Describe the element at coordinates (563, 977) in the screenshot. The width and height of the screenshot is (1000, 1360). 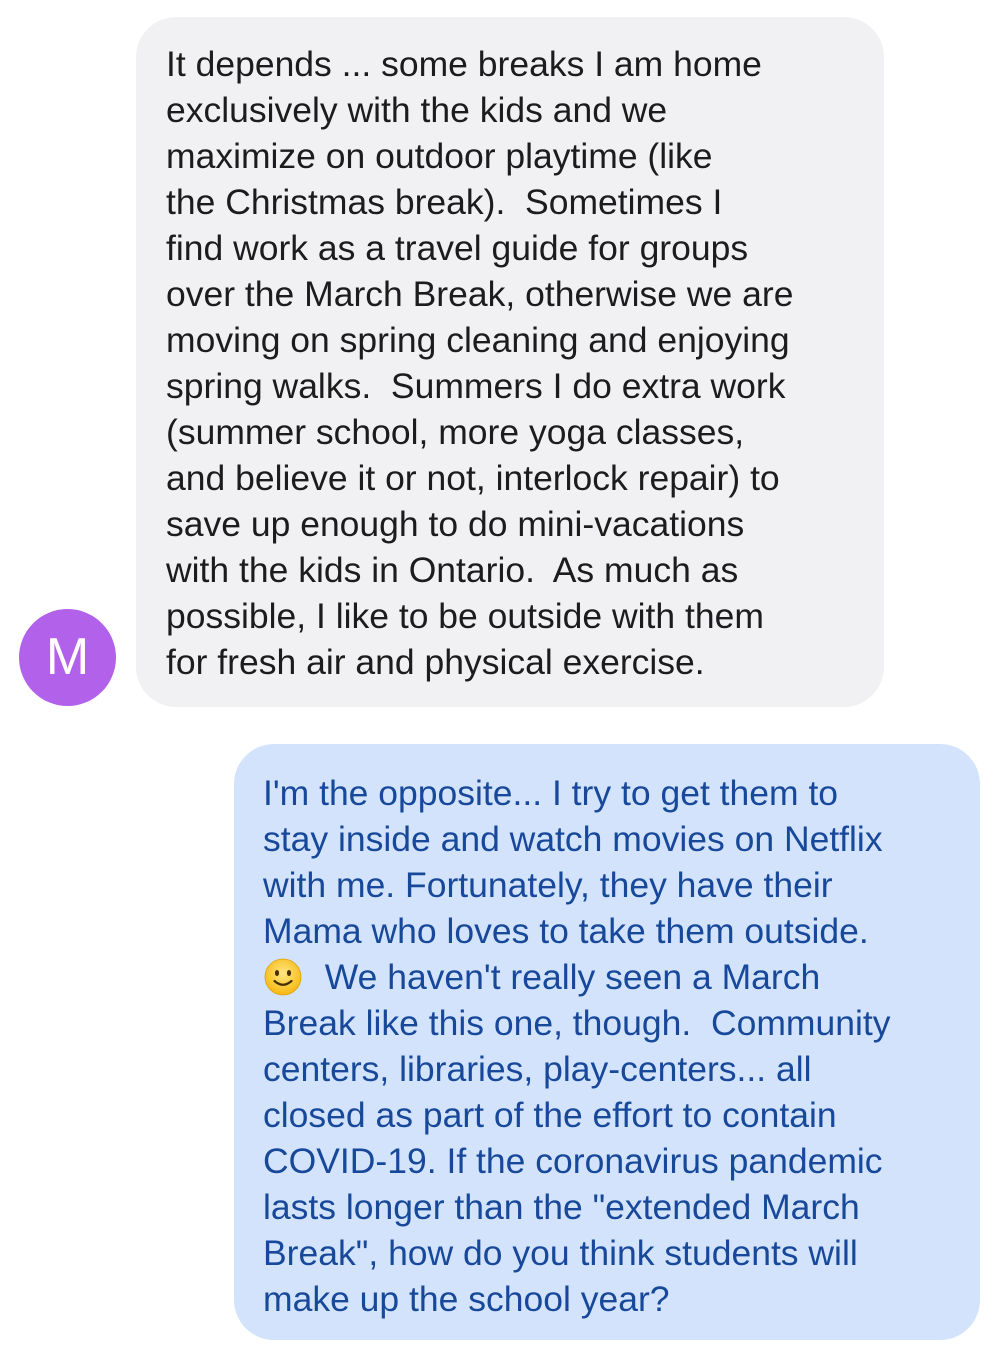
I see `message-text: We haven't really seen a March` at that location.